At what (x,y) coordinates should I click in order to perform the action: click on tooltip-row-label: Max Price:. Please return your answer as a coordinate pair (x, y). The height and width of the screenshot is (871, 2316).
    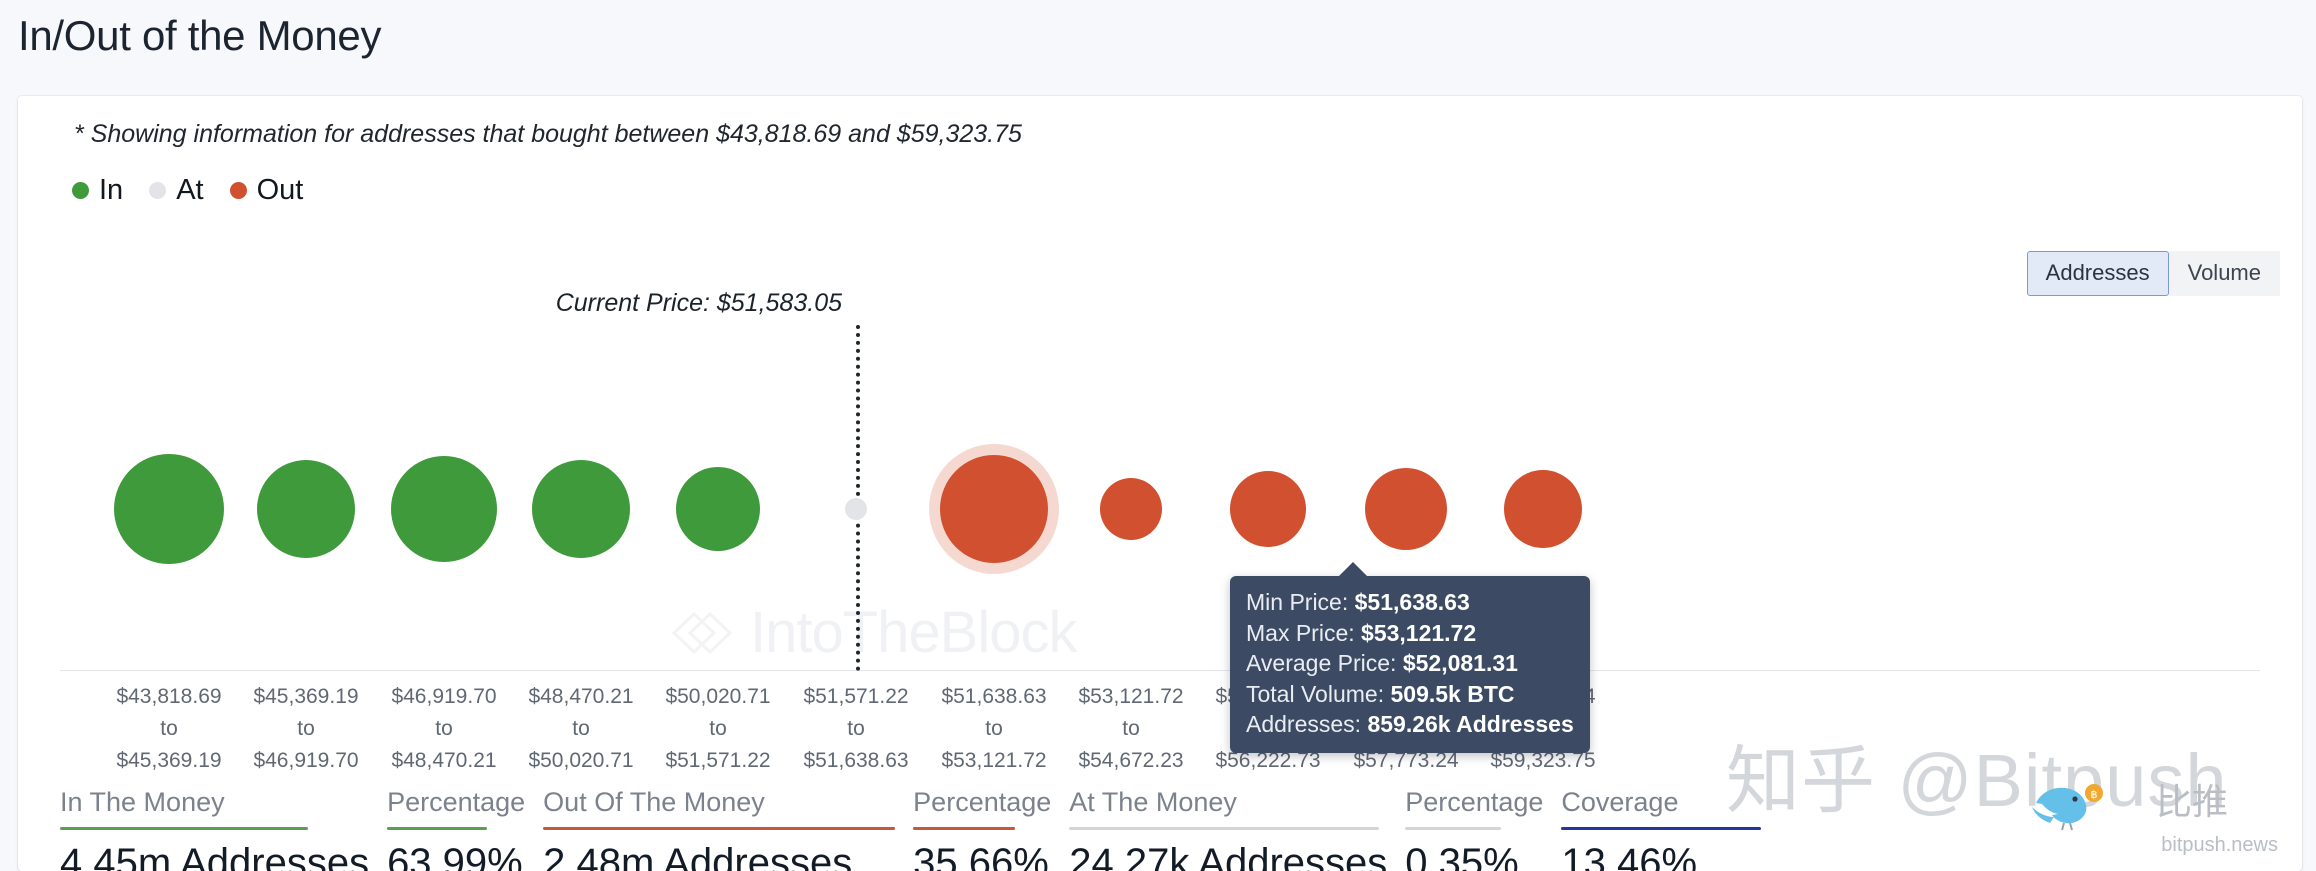
    Looking at the image, I should click on (1300, 632).